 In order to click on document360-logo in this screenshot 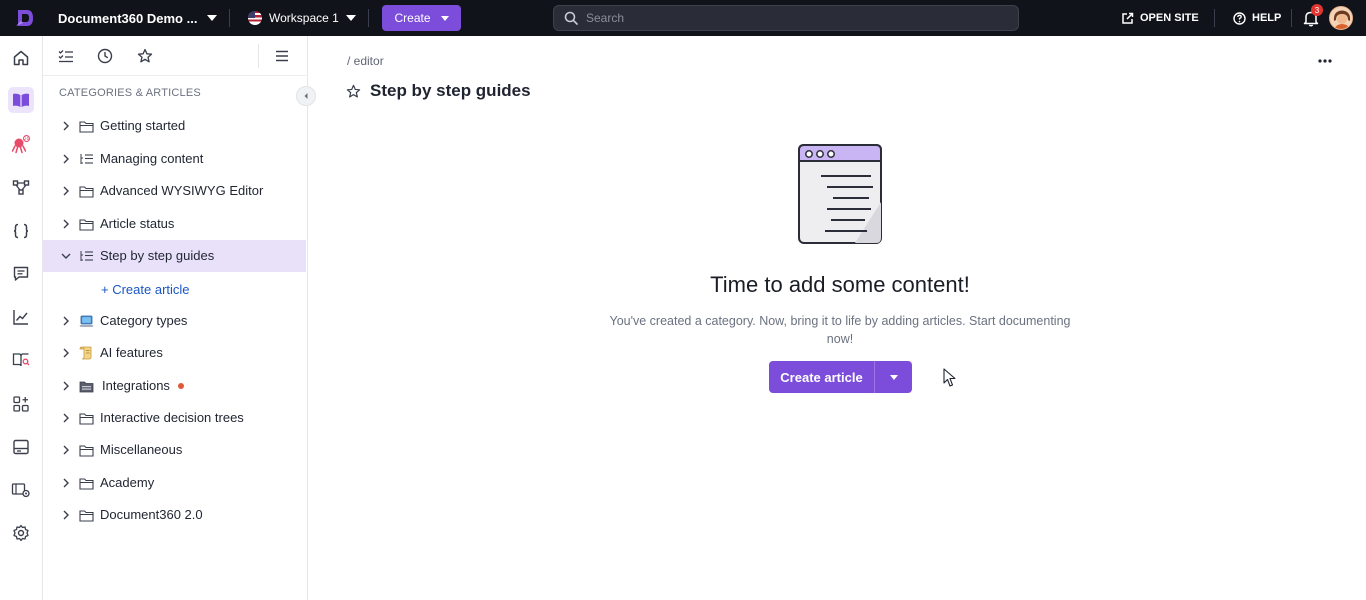, I will do `click(25, 18)`.